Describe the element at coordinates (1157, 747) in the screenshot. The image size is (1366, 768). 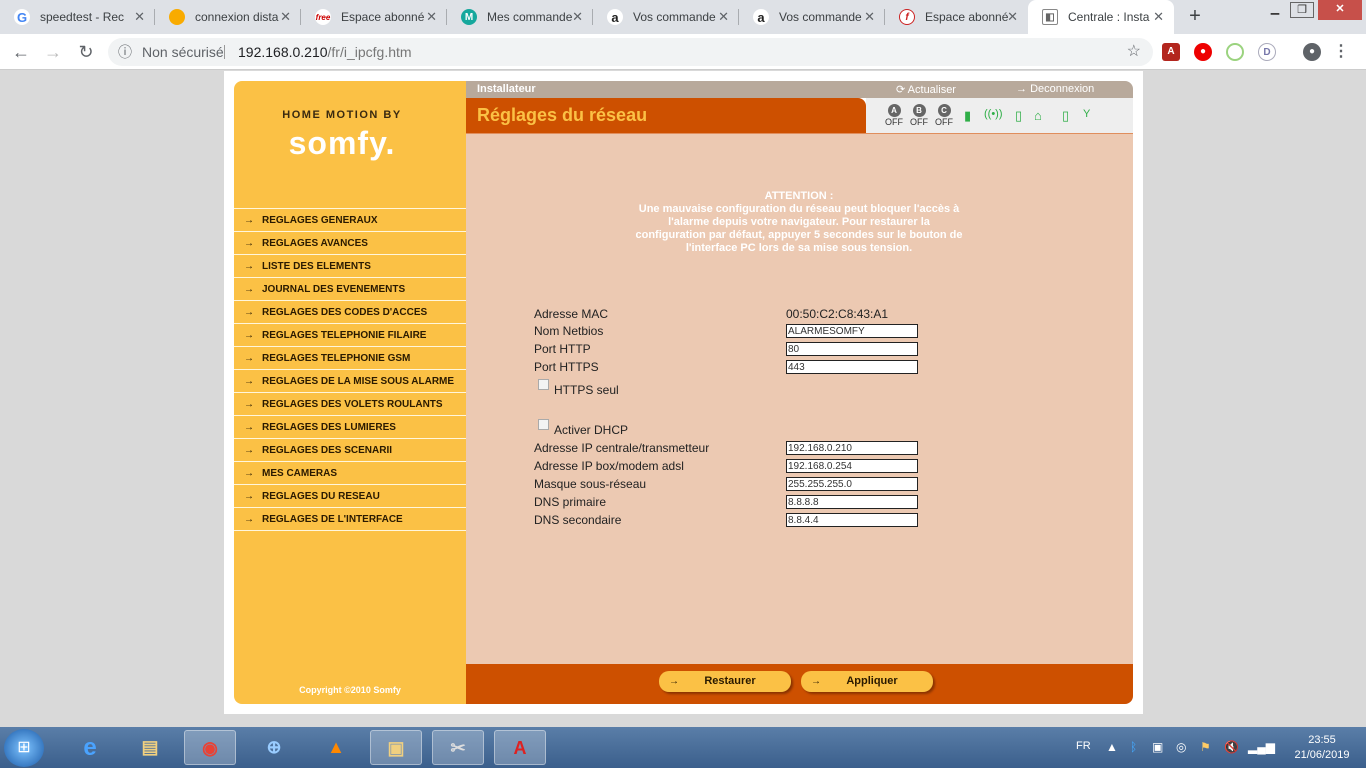
I see `device-tray-icon: ▣` at that location.